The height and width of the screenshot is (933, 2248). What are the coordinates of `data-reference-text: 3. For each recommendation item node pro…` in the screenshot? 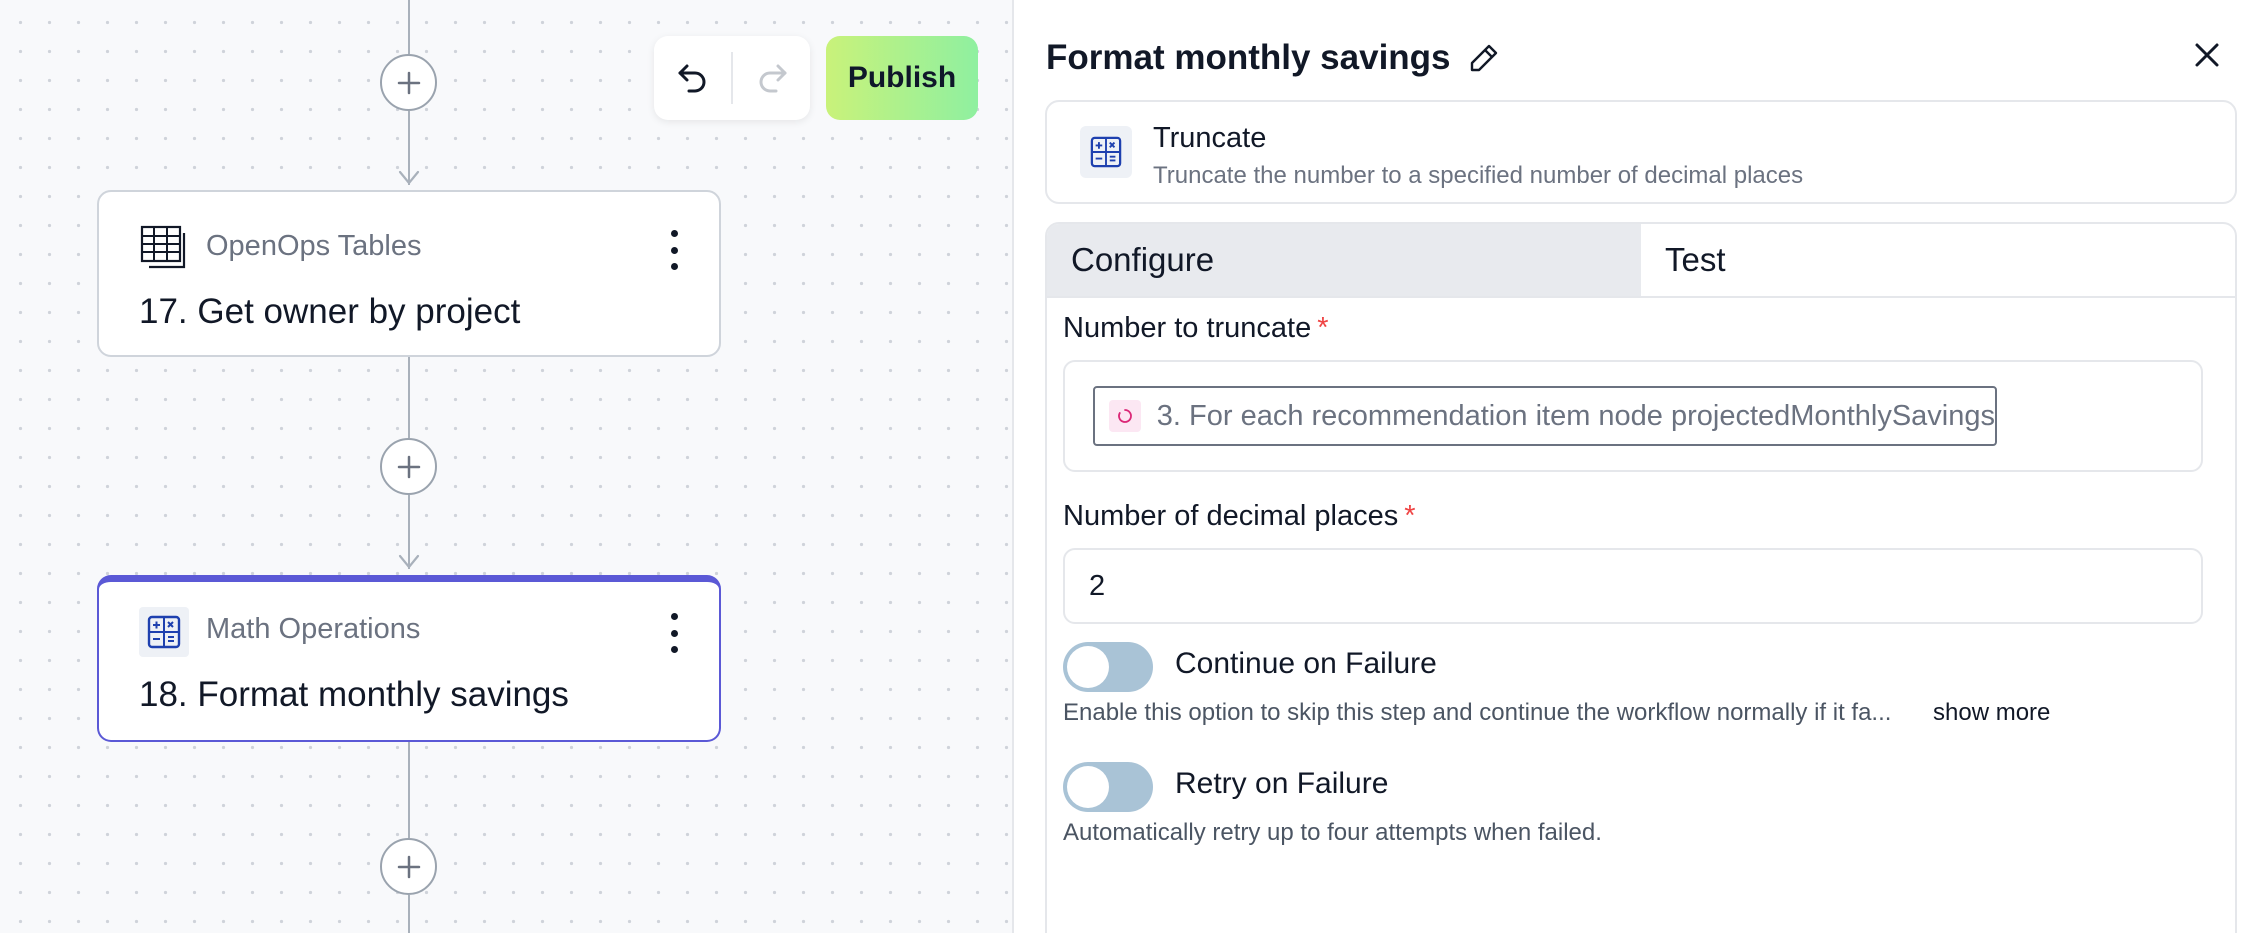 It's located at (1575, 415).